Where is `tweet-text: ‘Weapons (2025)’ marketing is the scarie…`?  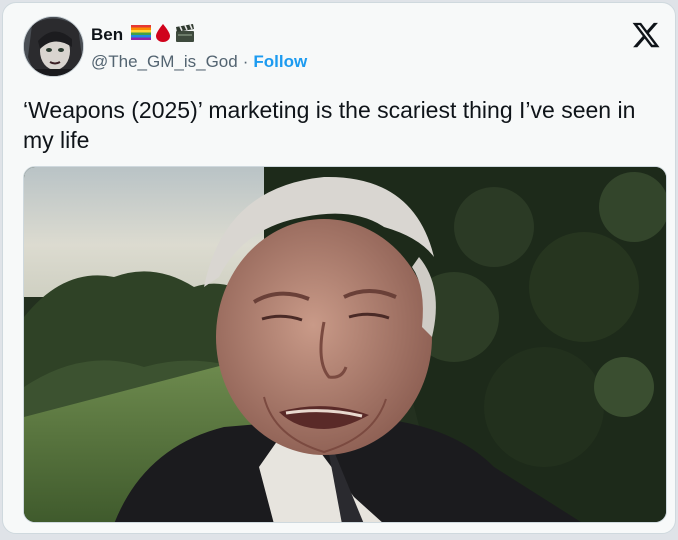
tweet-text: ‘Weapons (2025)’ marketing is the scarie… is located at coordinates (329, 125).